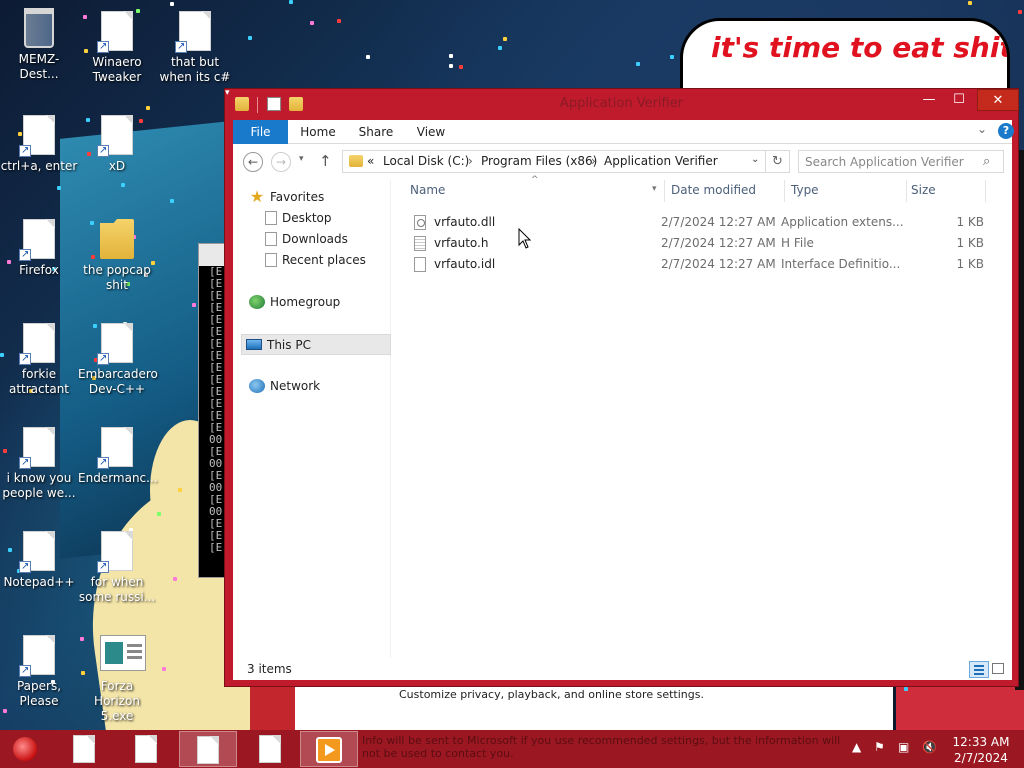  Describe the element at coordinates (329, 749) in the screenshot. I see `taskbar-button-media-player` at that location.